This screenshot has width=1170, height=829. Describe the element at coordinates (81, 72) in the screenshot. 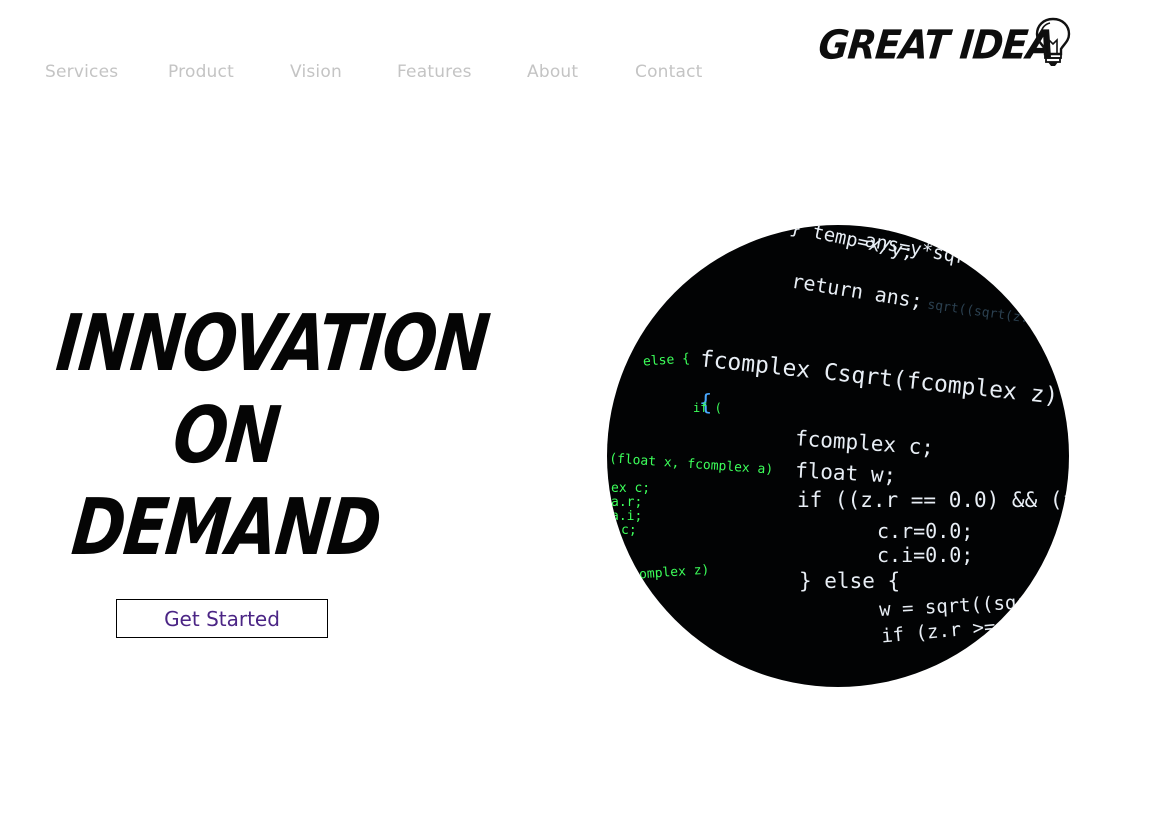

I see `nav-services: Services` at that location.